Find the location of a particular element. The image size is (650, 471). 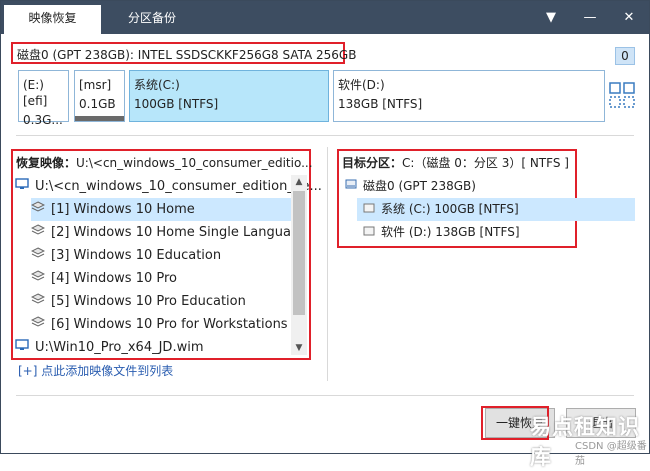

partition-size: 138GB [NTFS] is located at coordinates (380, 104).